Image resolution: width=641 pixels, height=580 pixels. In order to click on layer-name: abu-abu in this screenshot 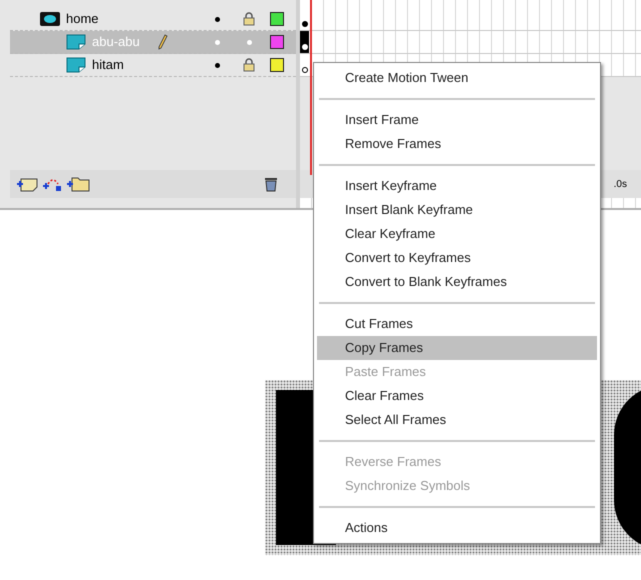, I will do `click(116, 42)`.